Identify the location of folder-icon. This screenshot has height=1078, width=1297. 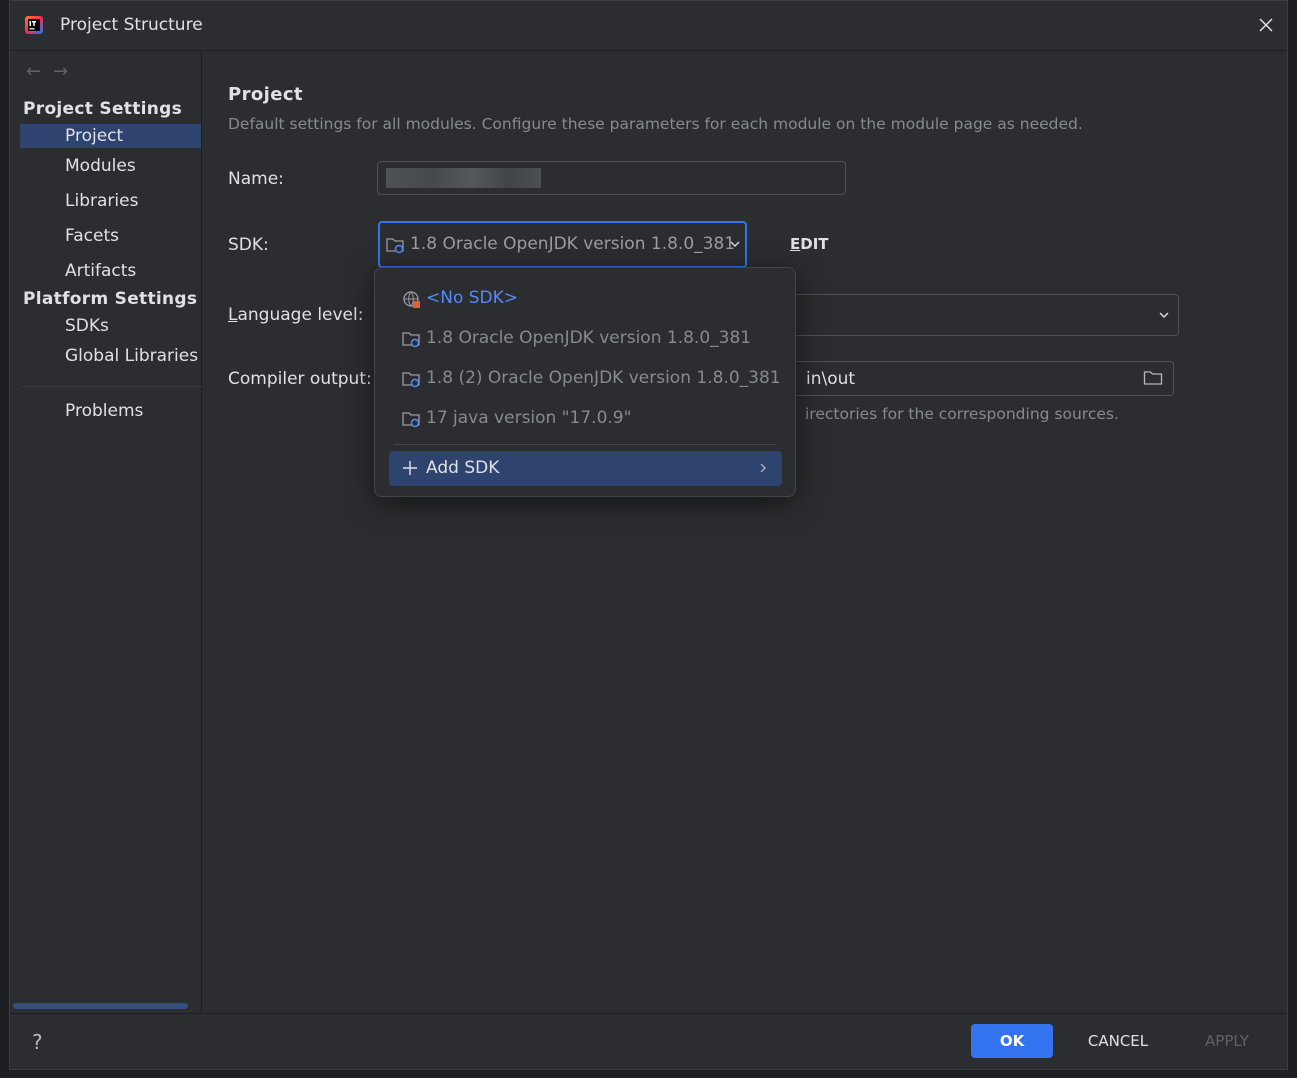
(1153, 378).